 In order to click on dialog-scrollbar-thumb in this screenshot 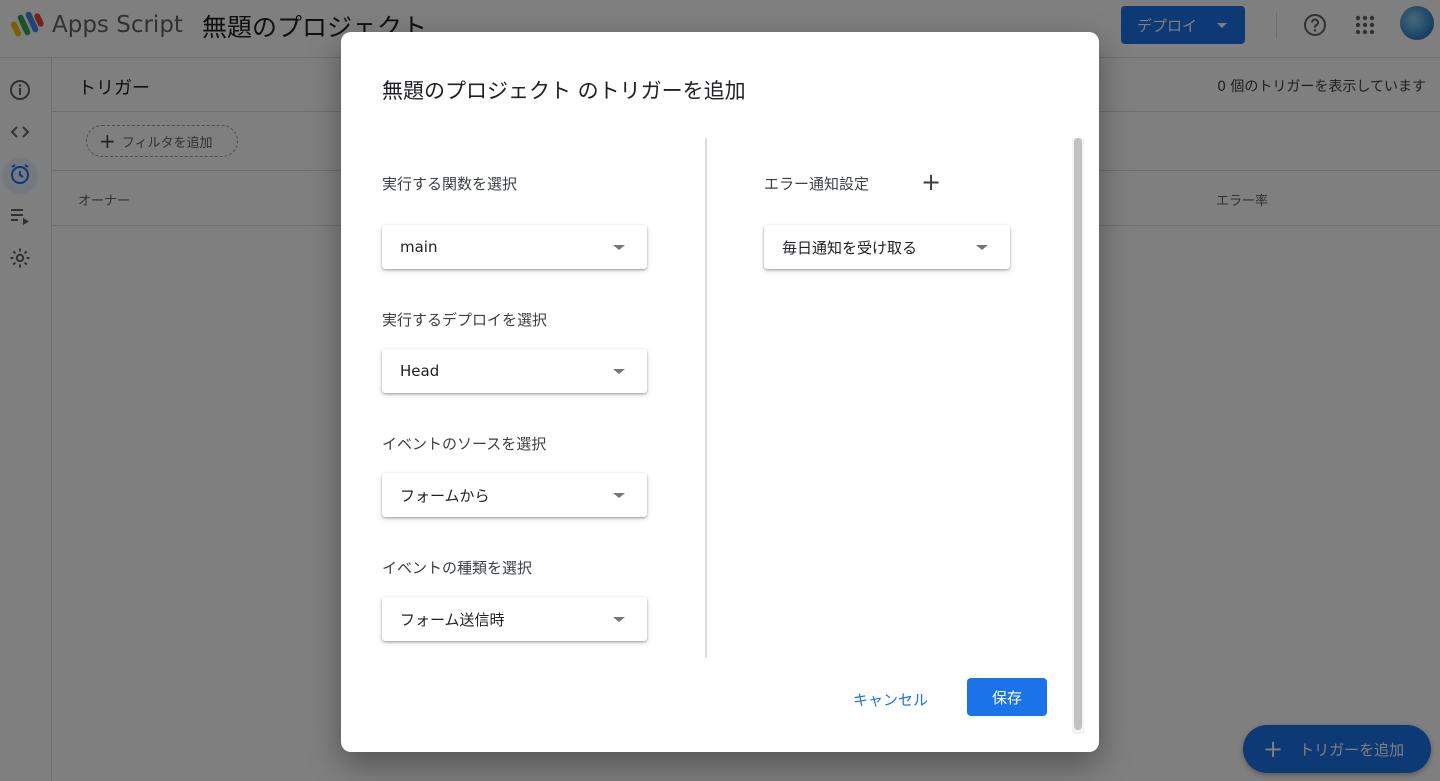, I will do `click(1078, 434)`.